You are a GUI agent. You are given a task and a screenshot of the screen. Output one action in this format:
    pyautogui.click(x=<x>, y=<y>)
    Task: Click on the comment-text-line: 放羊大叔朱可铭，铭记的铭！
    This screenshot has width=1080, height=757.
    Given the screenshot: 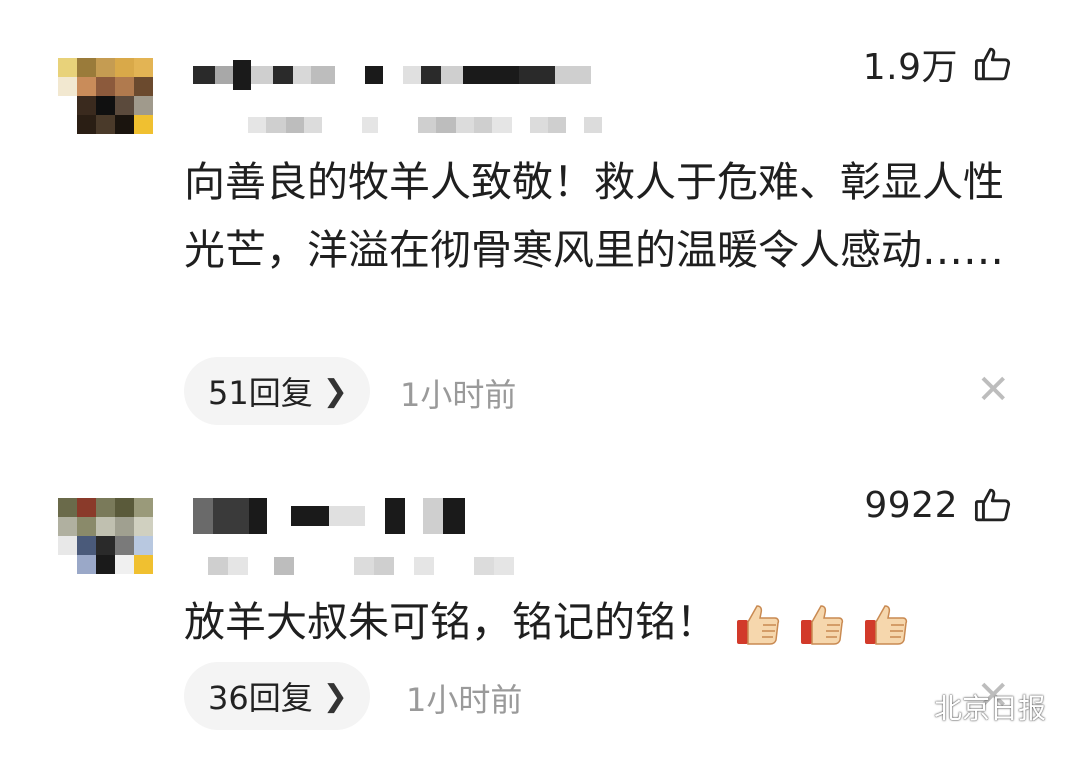 What is the action you would take?
    pyautogui.click(x=614, y=622)
    